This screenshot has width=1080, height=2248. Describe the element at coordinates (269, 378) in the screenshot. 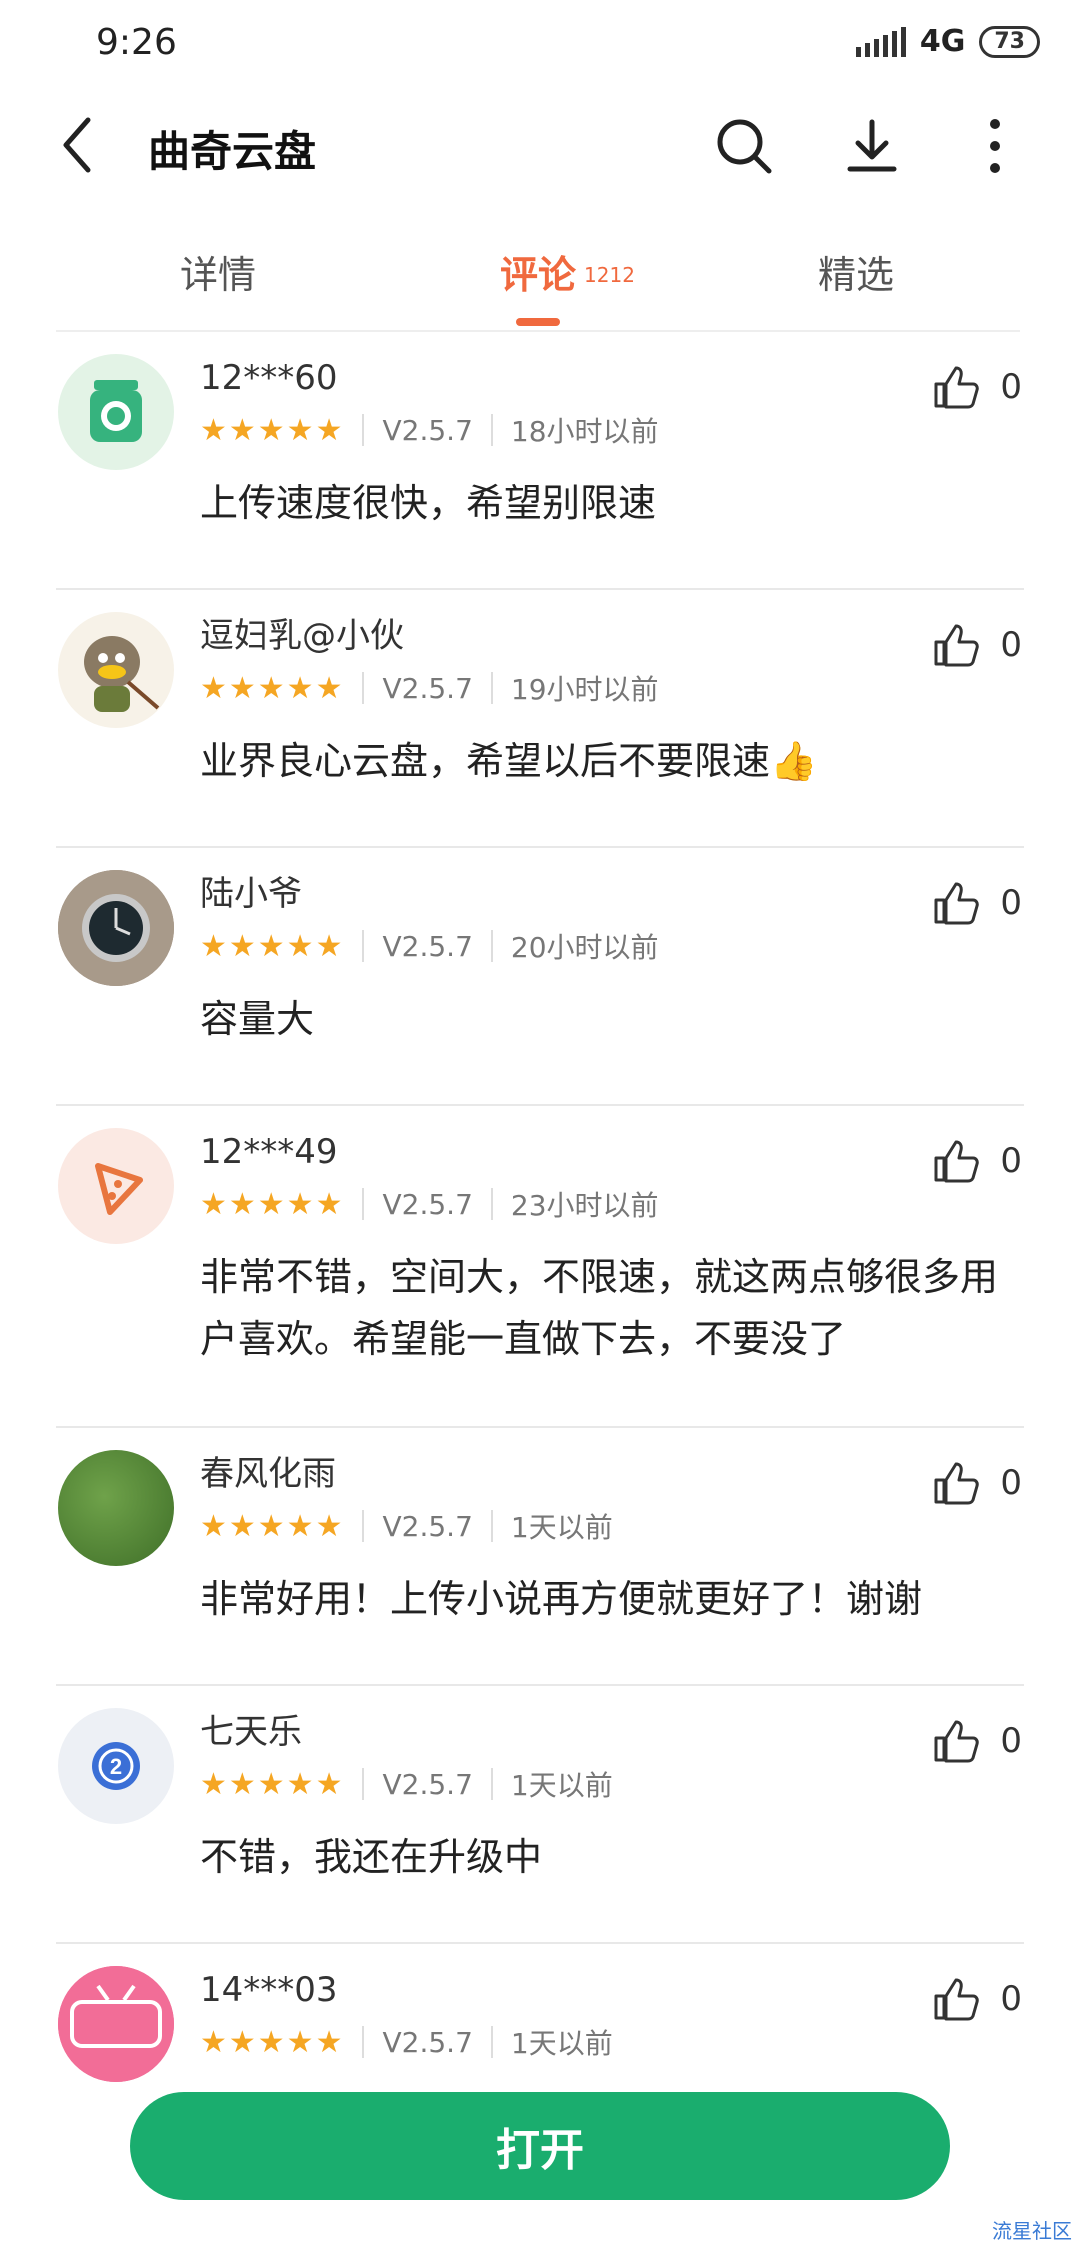

I see `review-username: 12***60` at that location.